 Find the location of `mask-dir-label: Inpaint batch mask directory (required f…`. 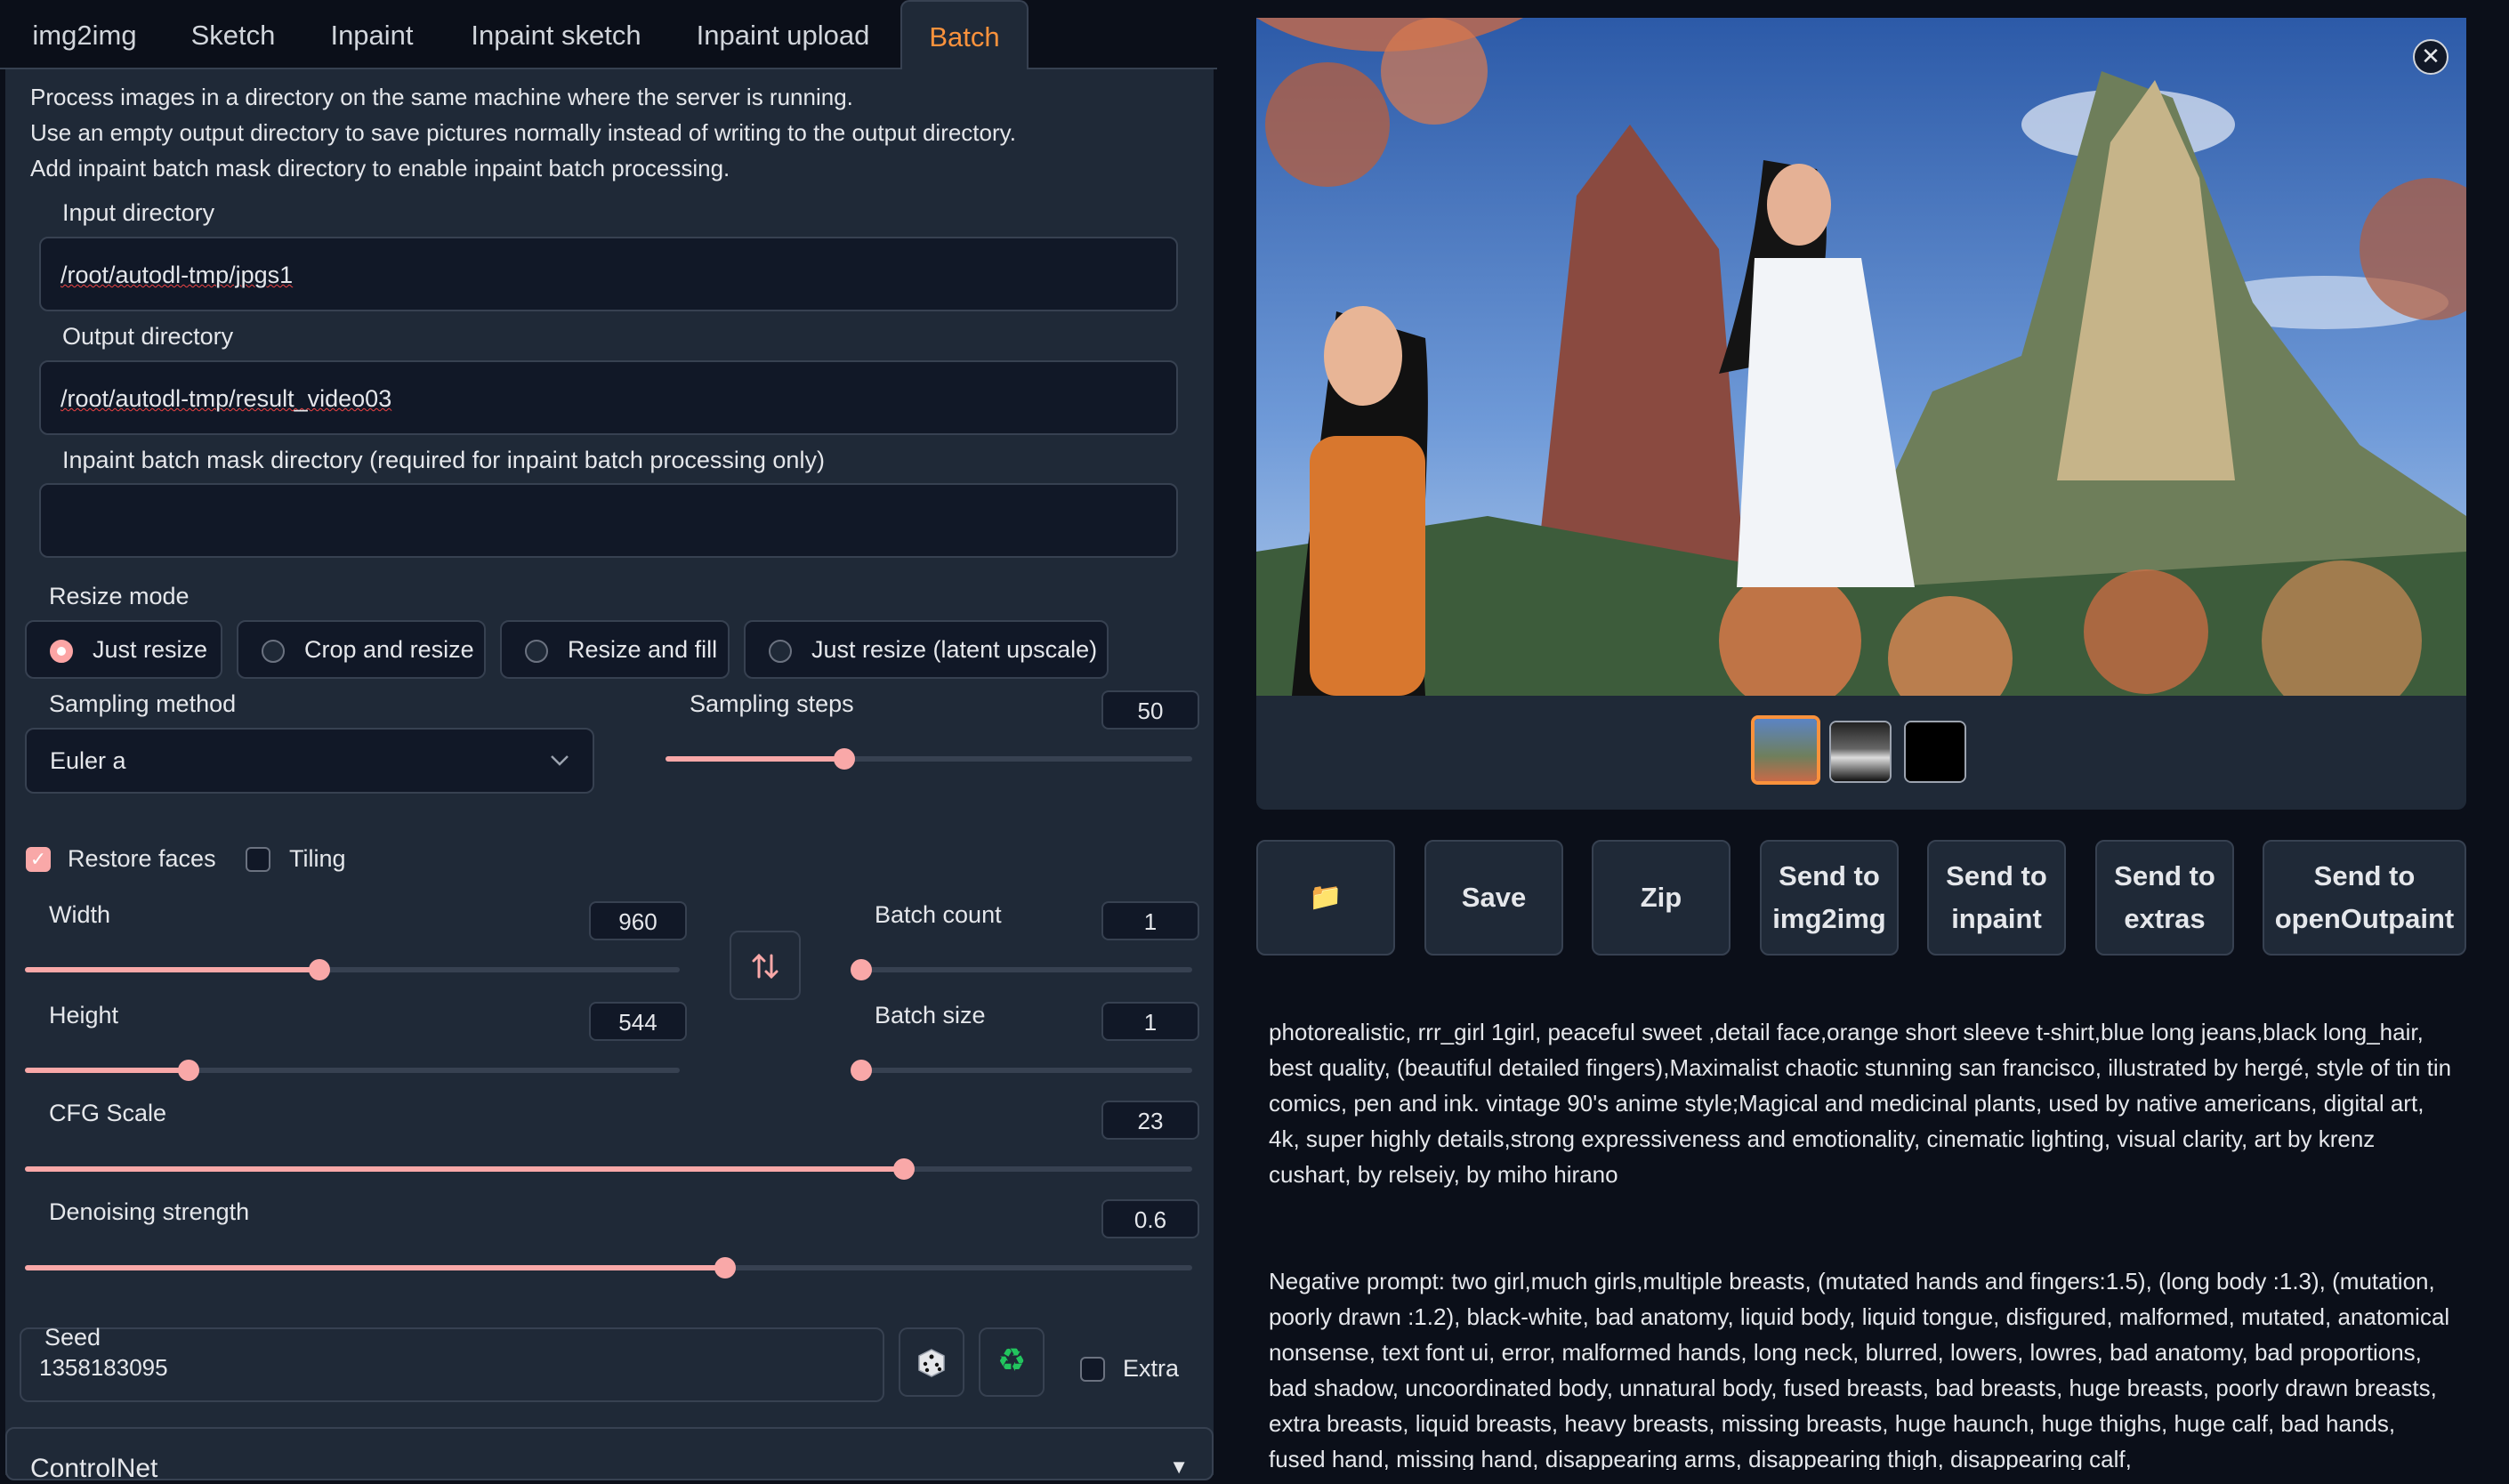

mask-dir-label: Inpaint batch mask directory (required f… is located at coordinates (443, 460).